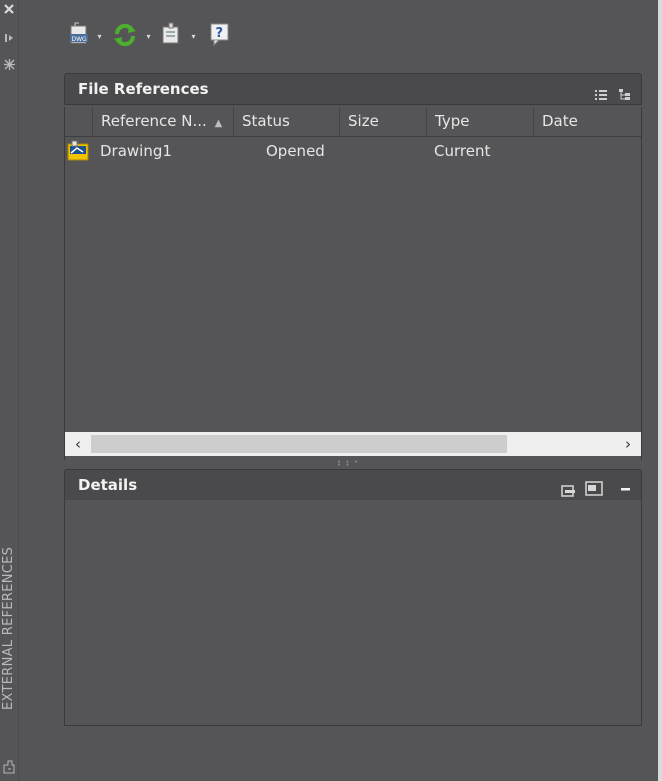 Image resolution: width=662 pixels, height=781 pixels. I want to click on auto-hide-icon, so click(9, 39).